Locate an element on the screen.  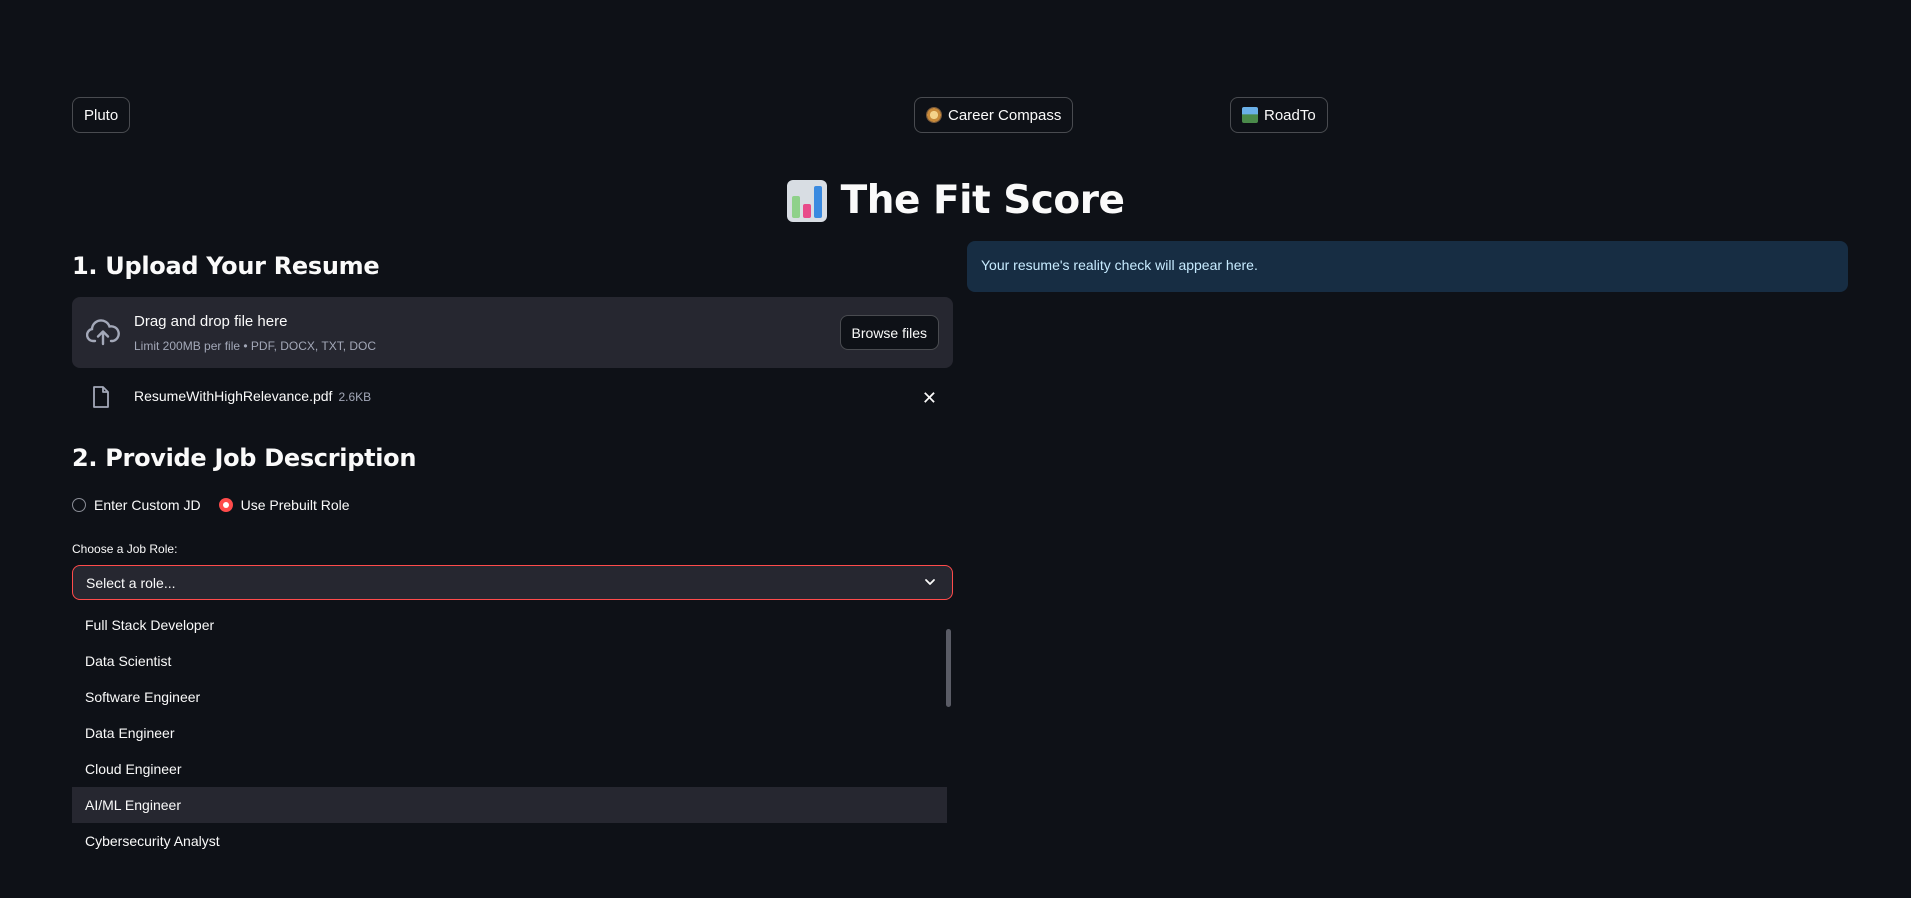
radio-prebuilt-role: Use Prebuilt Role is located at coordinates (284, 505).